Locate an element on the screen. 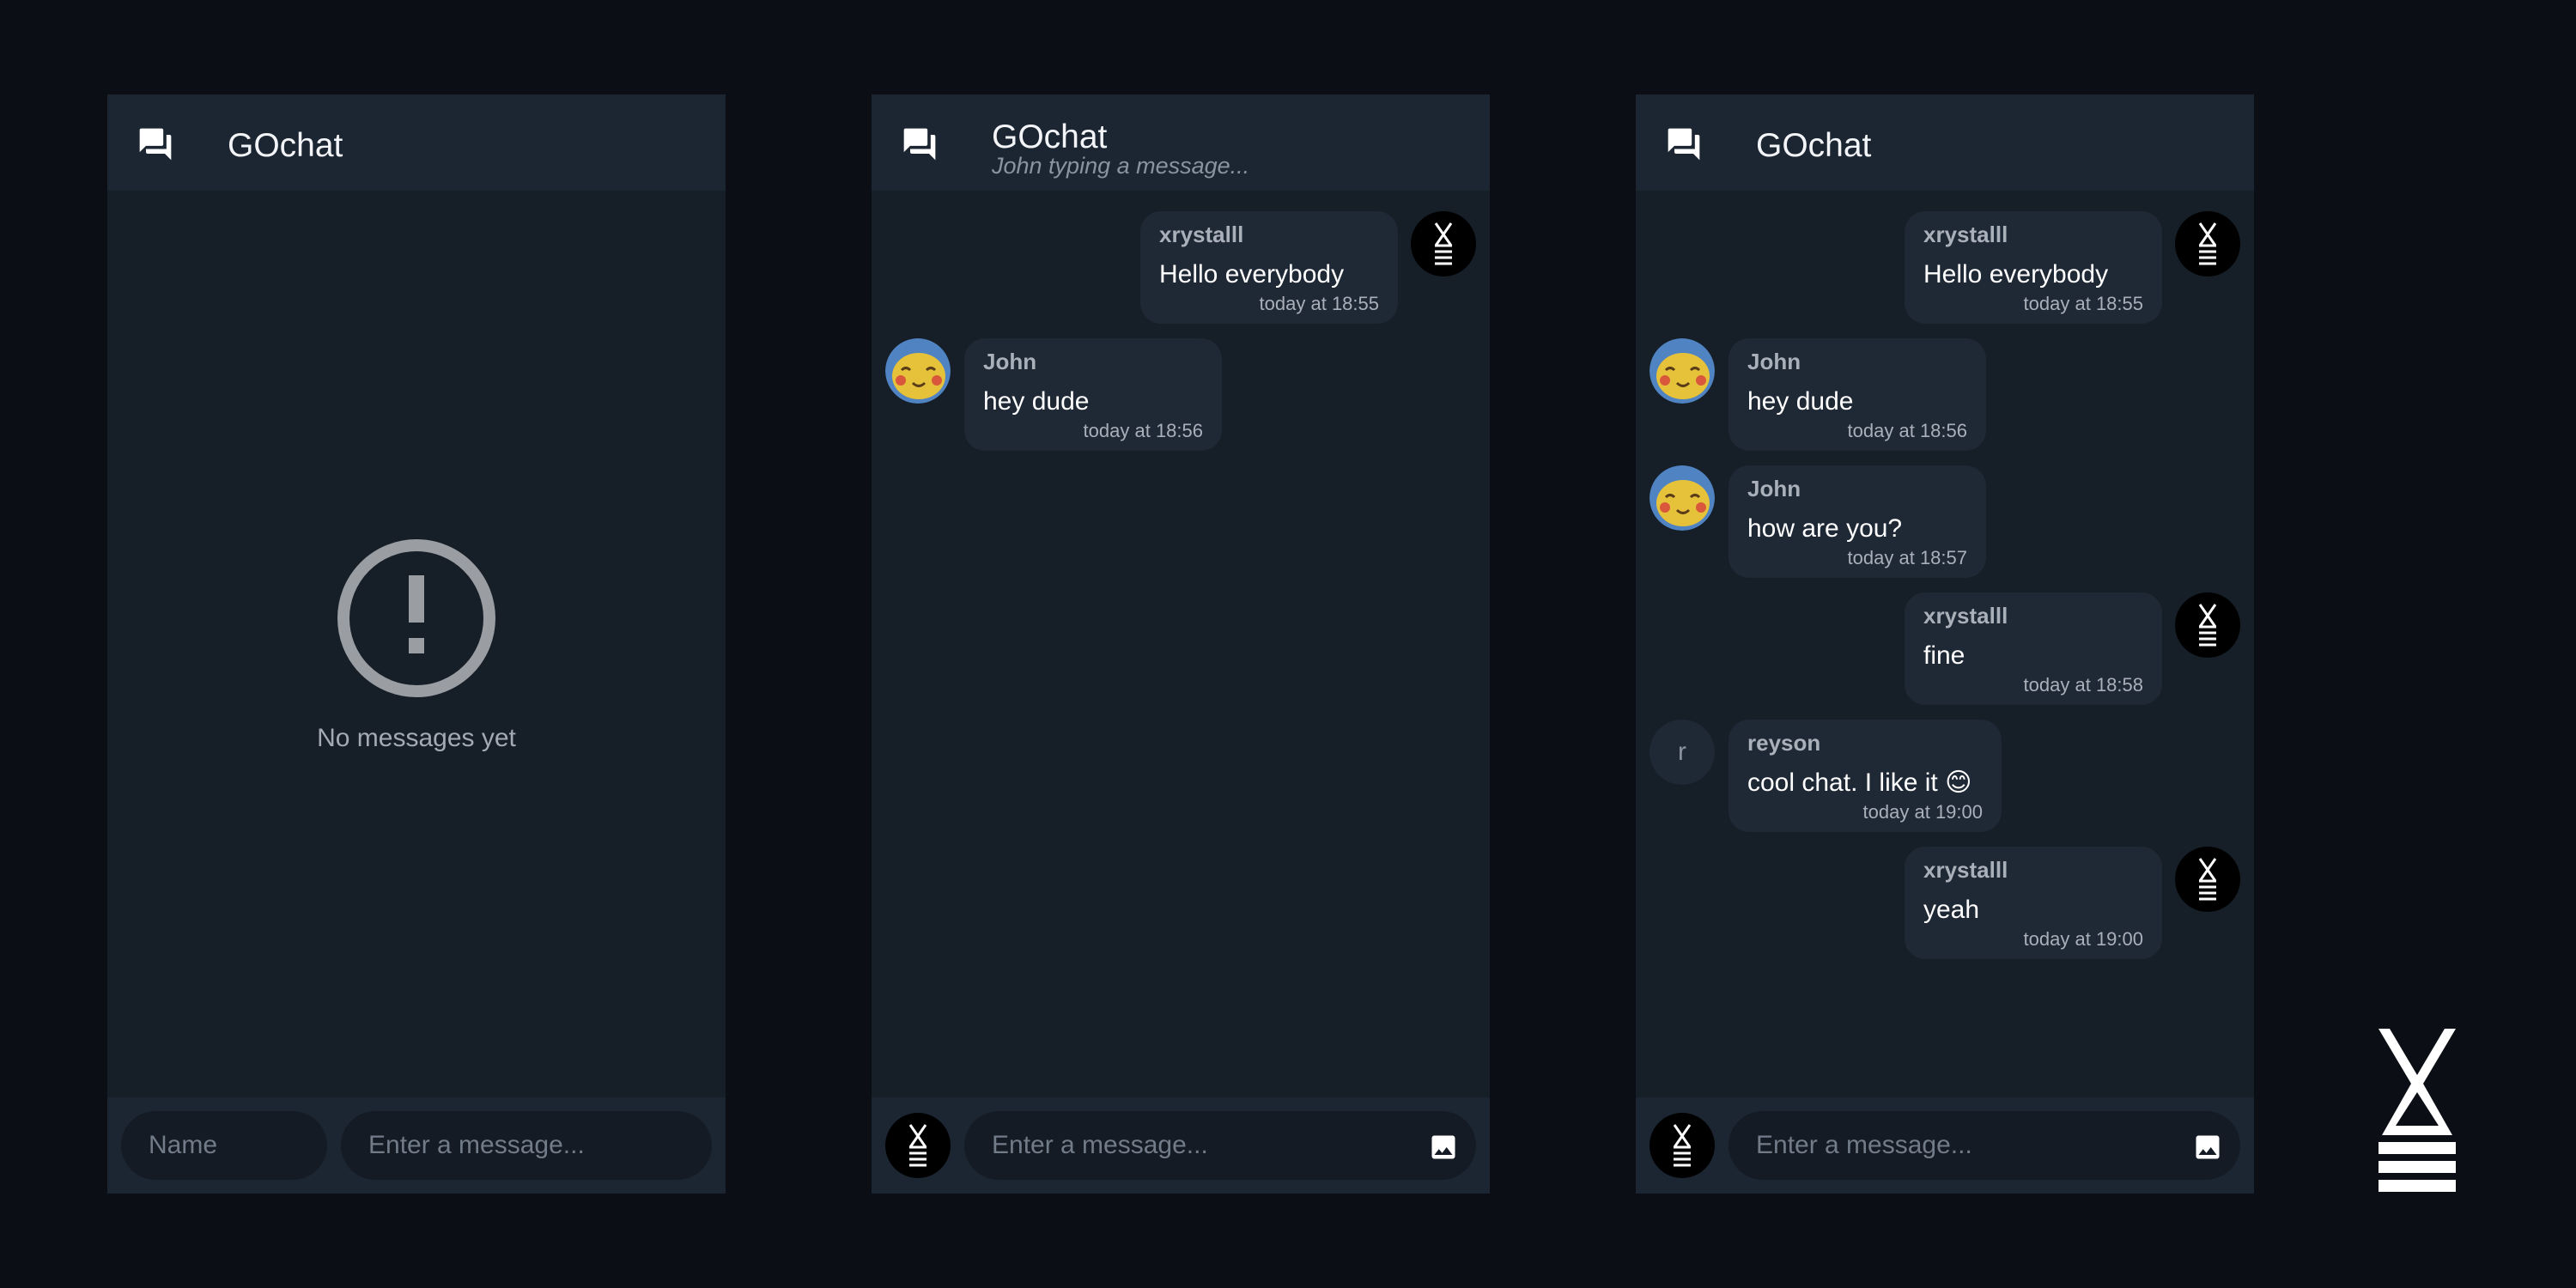 The width and height of the screenshot is (2576, 1288). avatar-letter: r is located at coordinates (1682, 752).